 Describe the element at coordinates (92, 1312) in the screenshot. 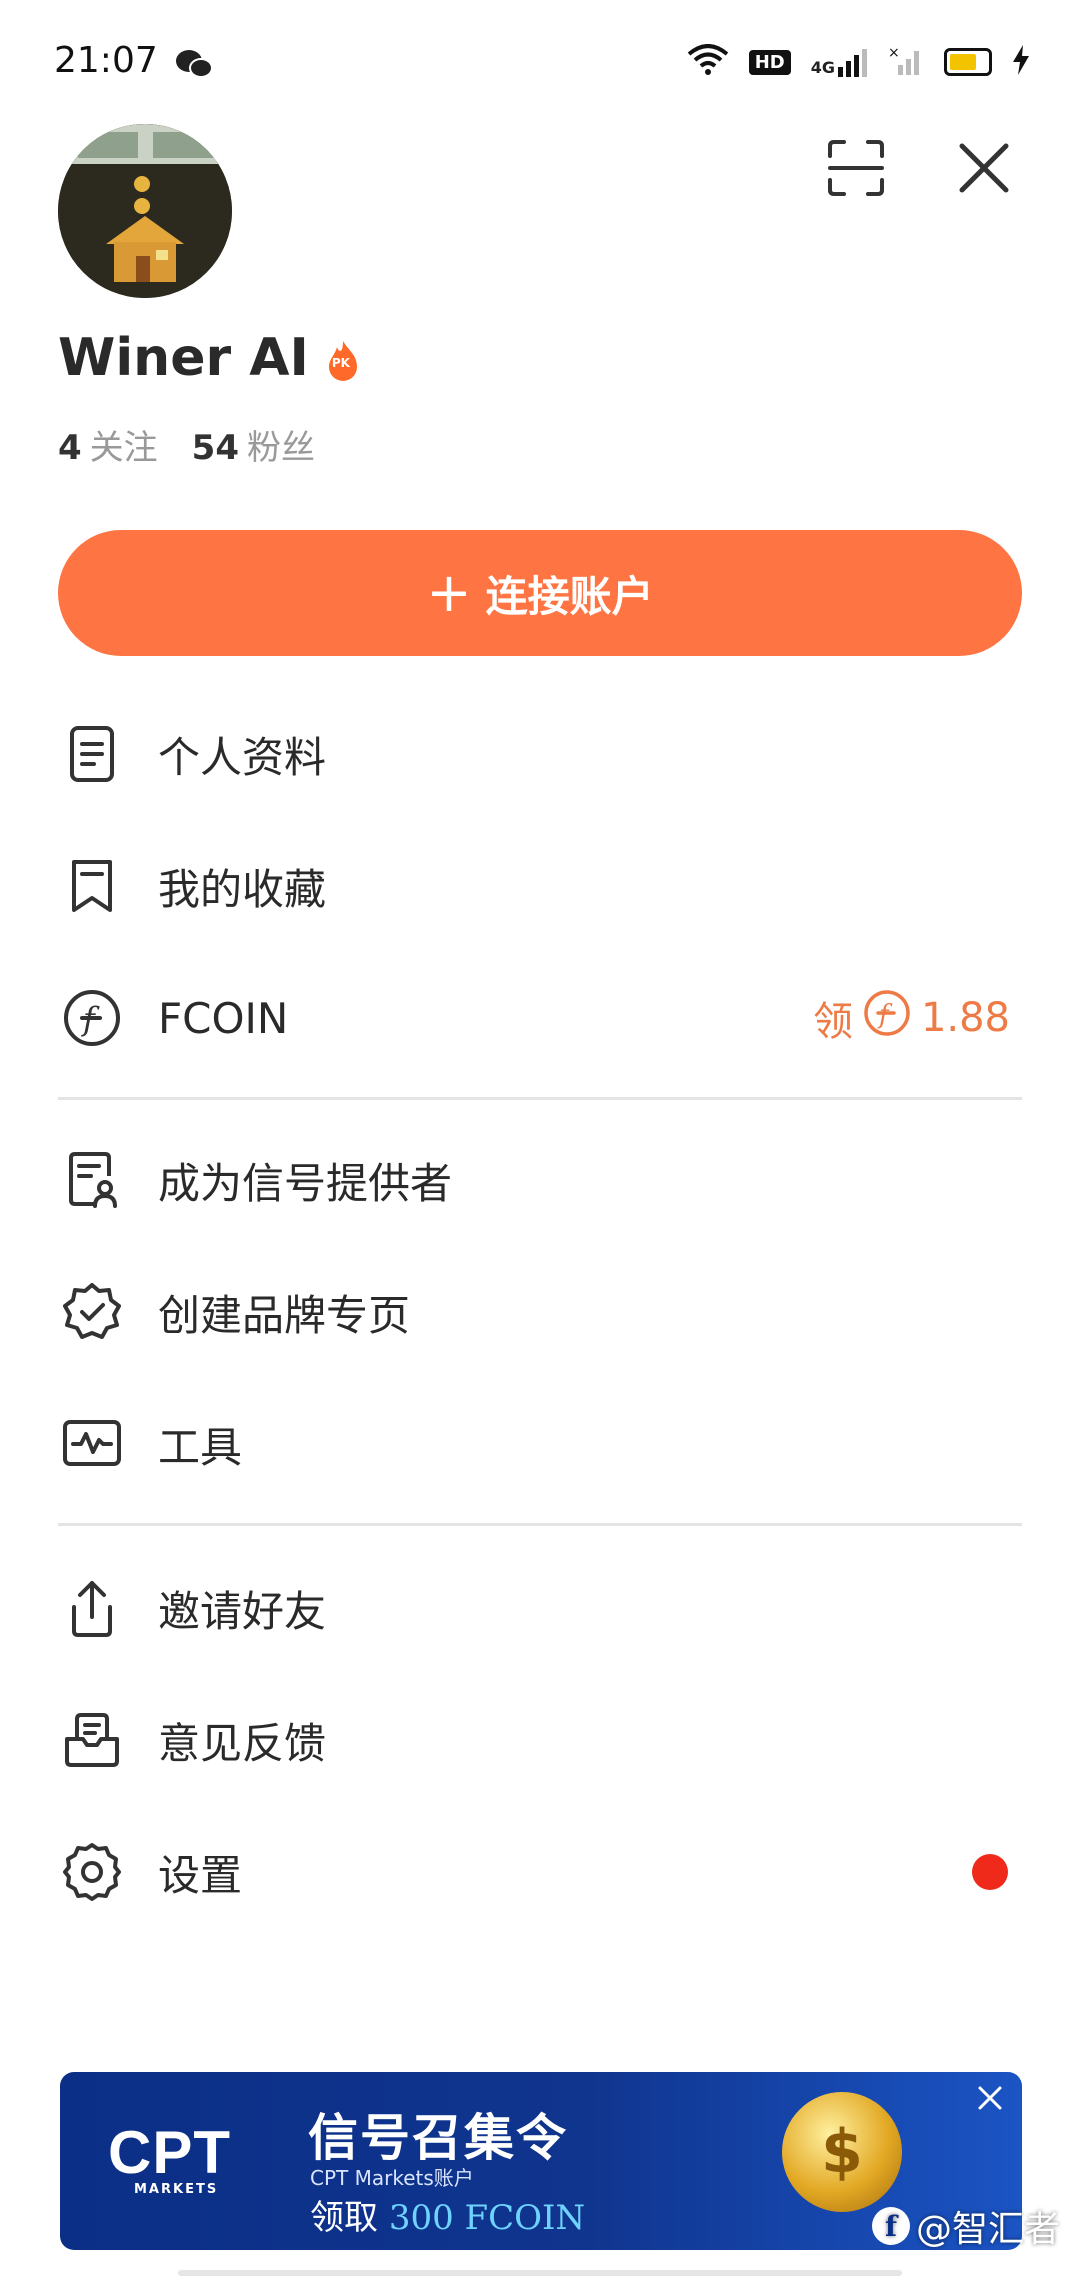

I see `verified-badge-icon` at that location.